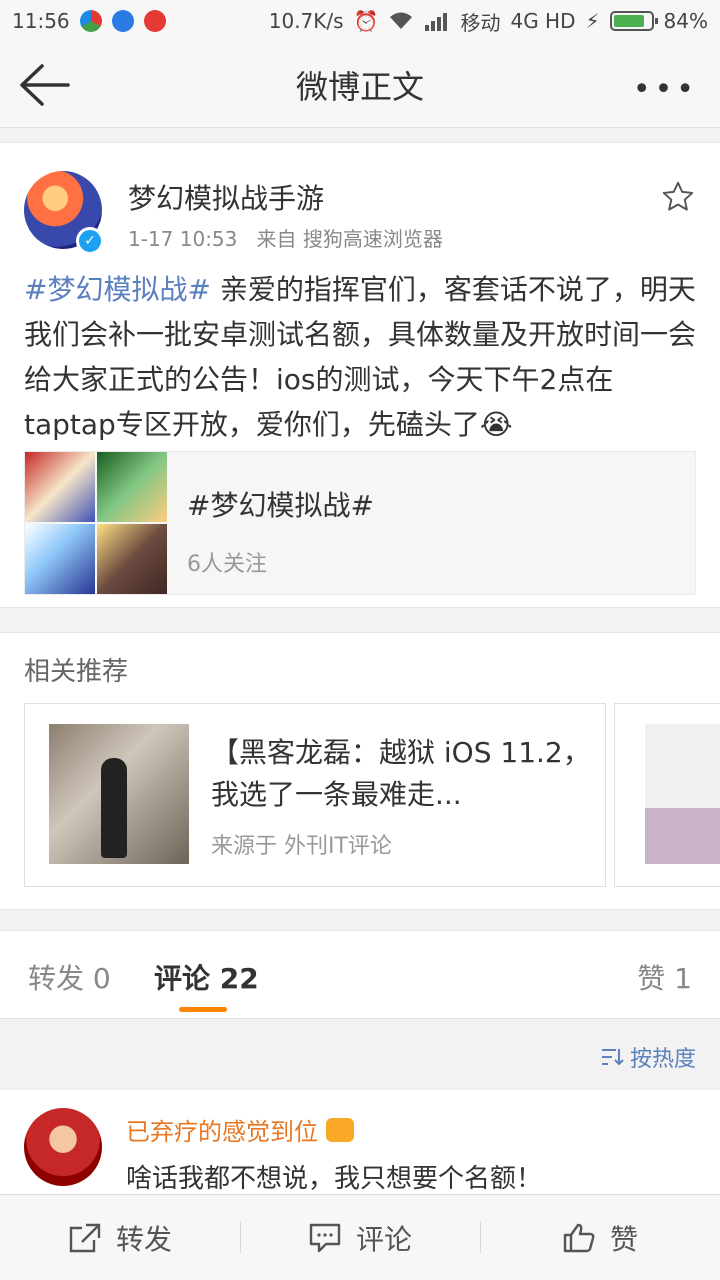 This screenshot has height=1280, width=720. What do you see at coordinates (85, 1238) in the screenshot?
I see `share-icon` at bounding box center [85, 1238].